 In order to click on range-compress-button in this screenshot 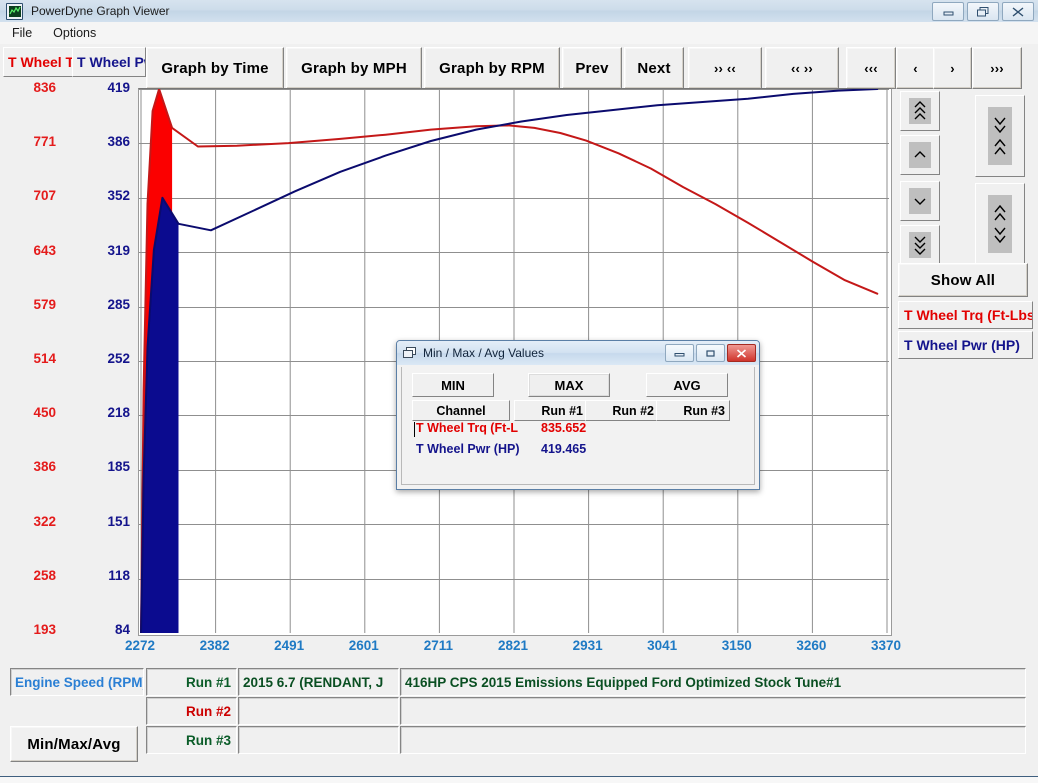, I will do `click(1000, 136)`.